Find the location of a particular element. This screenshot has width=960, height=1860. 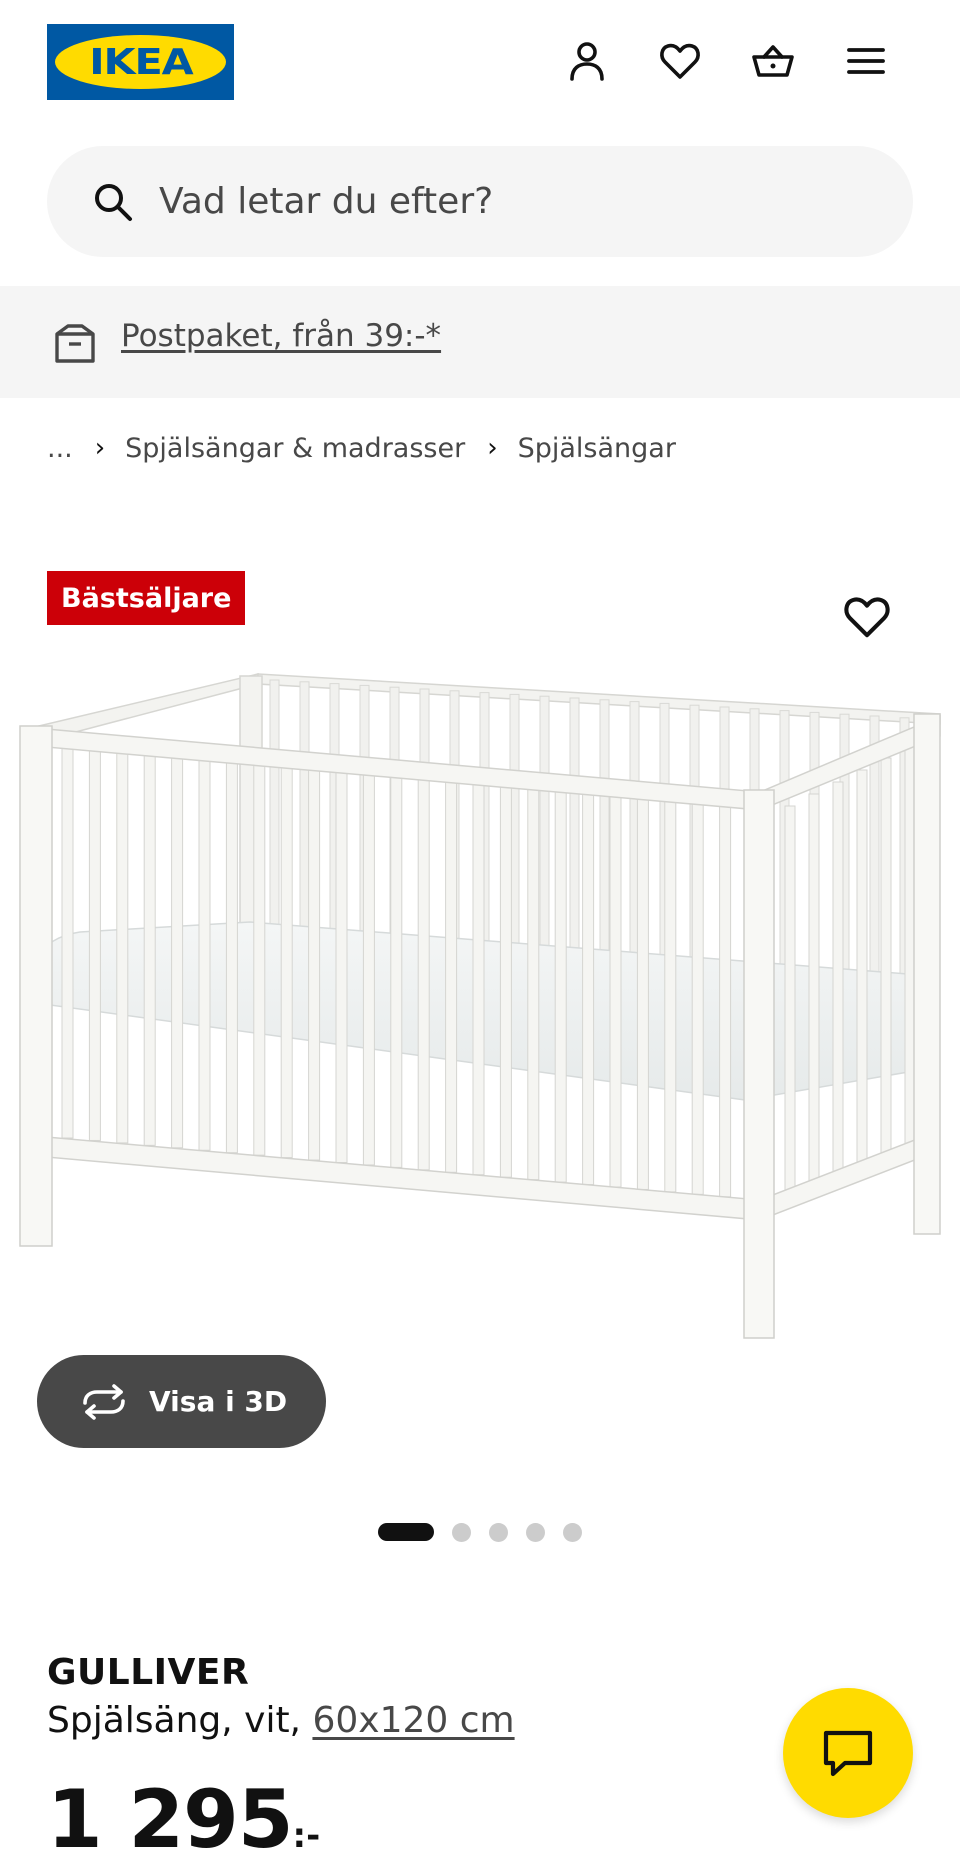

parcel-icon is located at coordinates (75, 343).